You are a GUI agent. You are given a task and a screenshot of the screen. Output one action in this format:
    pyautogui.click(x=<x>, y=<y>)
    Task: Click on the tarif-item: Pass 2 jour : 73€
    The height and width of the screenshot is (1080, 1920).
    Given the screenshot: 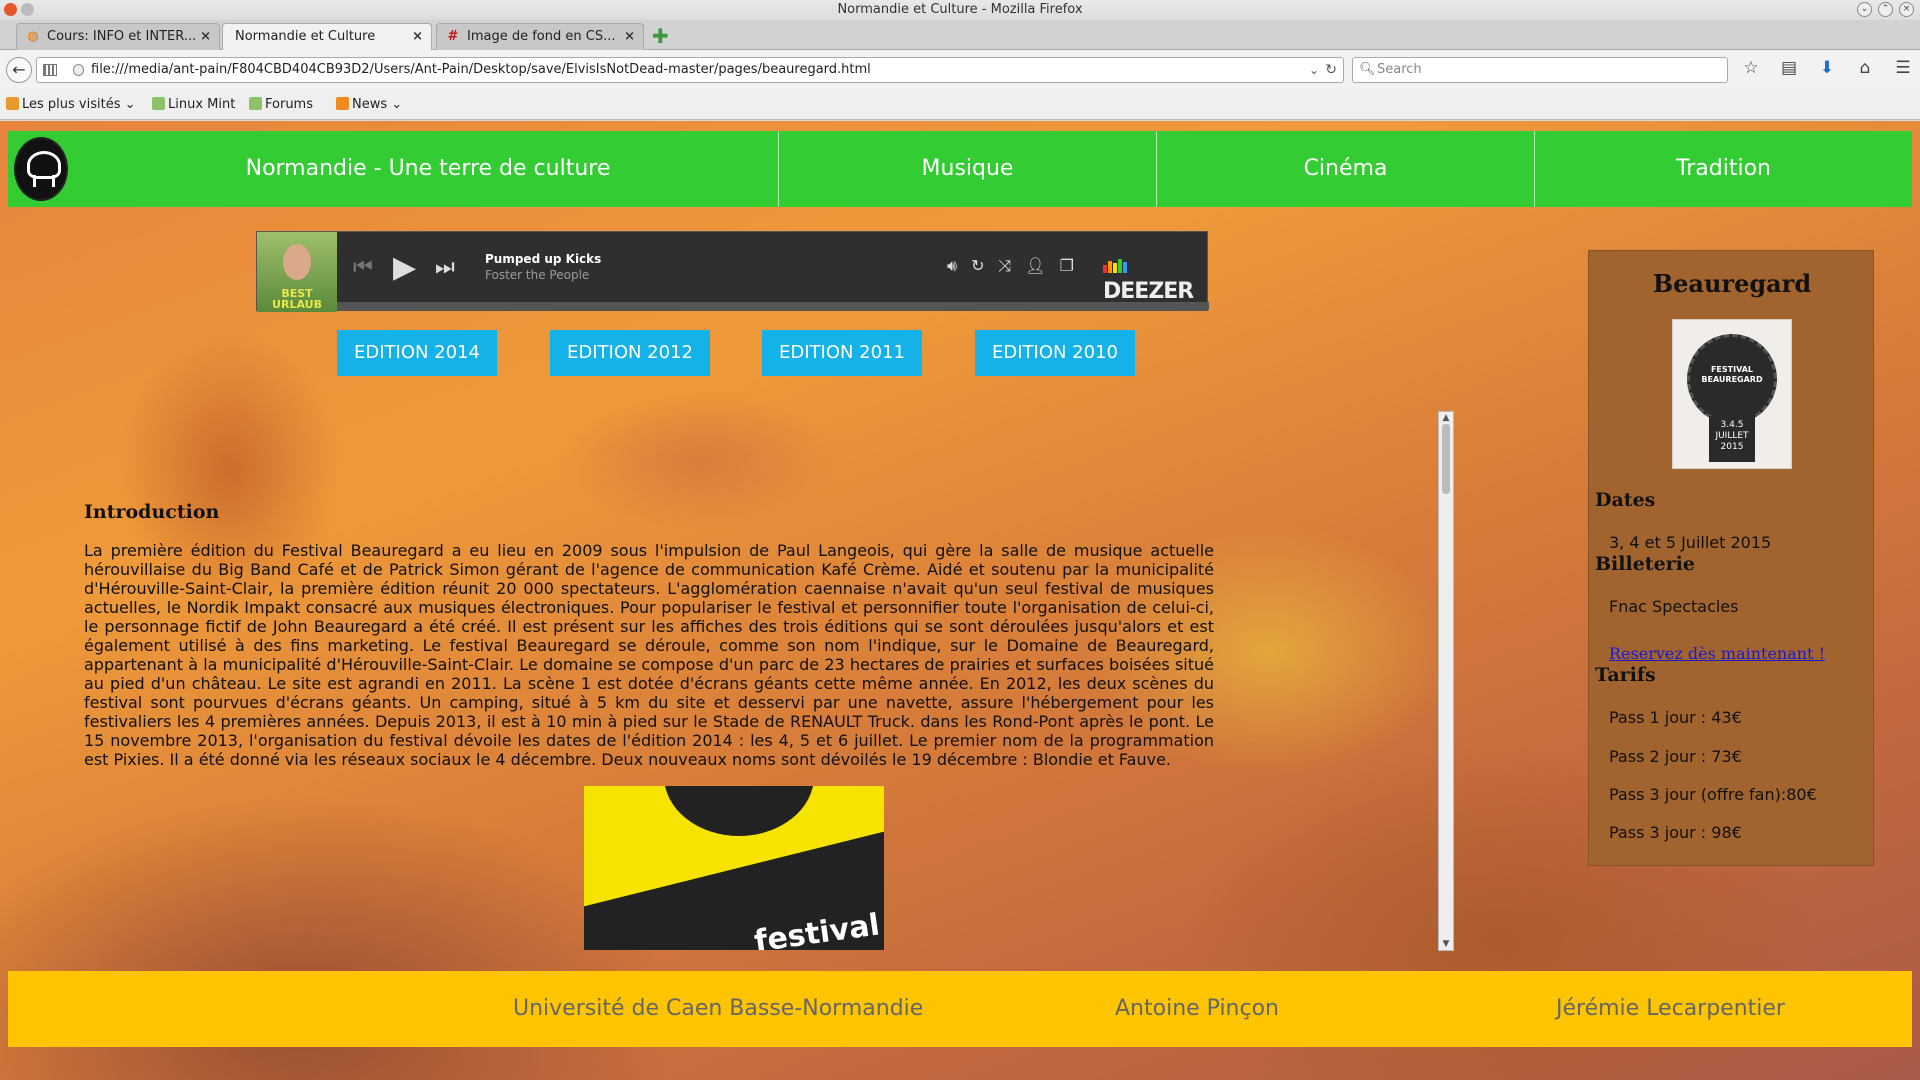 What is the action you would take?
    pyautogui.click(x=1675, y=756)
    